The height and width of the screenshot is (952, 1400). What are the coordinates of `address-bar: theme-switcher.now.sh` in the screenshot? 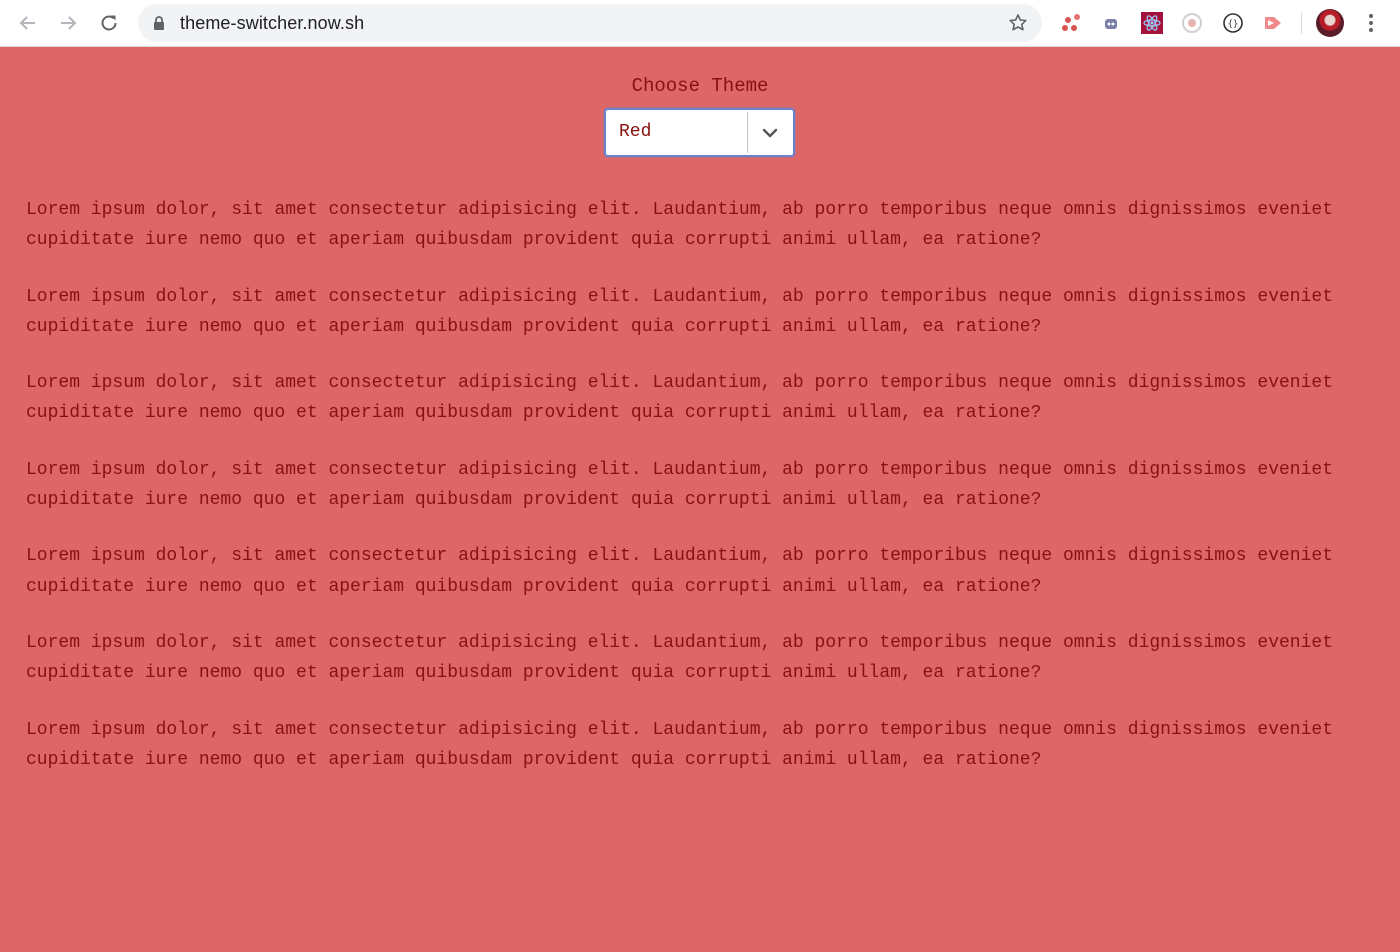 It's located at (590, 23).